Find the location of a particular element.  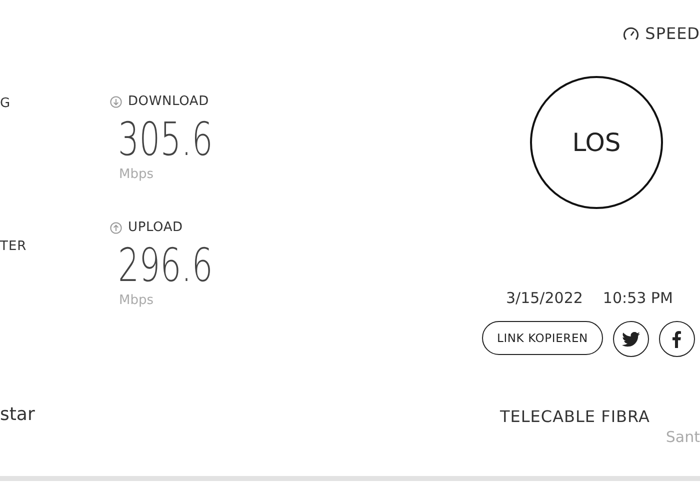

up-arrow-icon is located at coordinates (116, 228).